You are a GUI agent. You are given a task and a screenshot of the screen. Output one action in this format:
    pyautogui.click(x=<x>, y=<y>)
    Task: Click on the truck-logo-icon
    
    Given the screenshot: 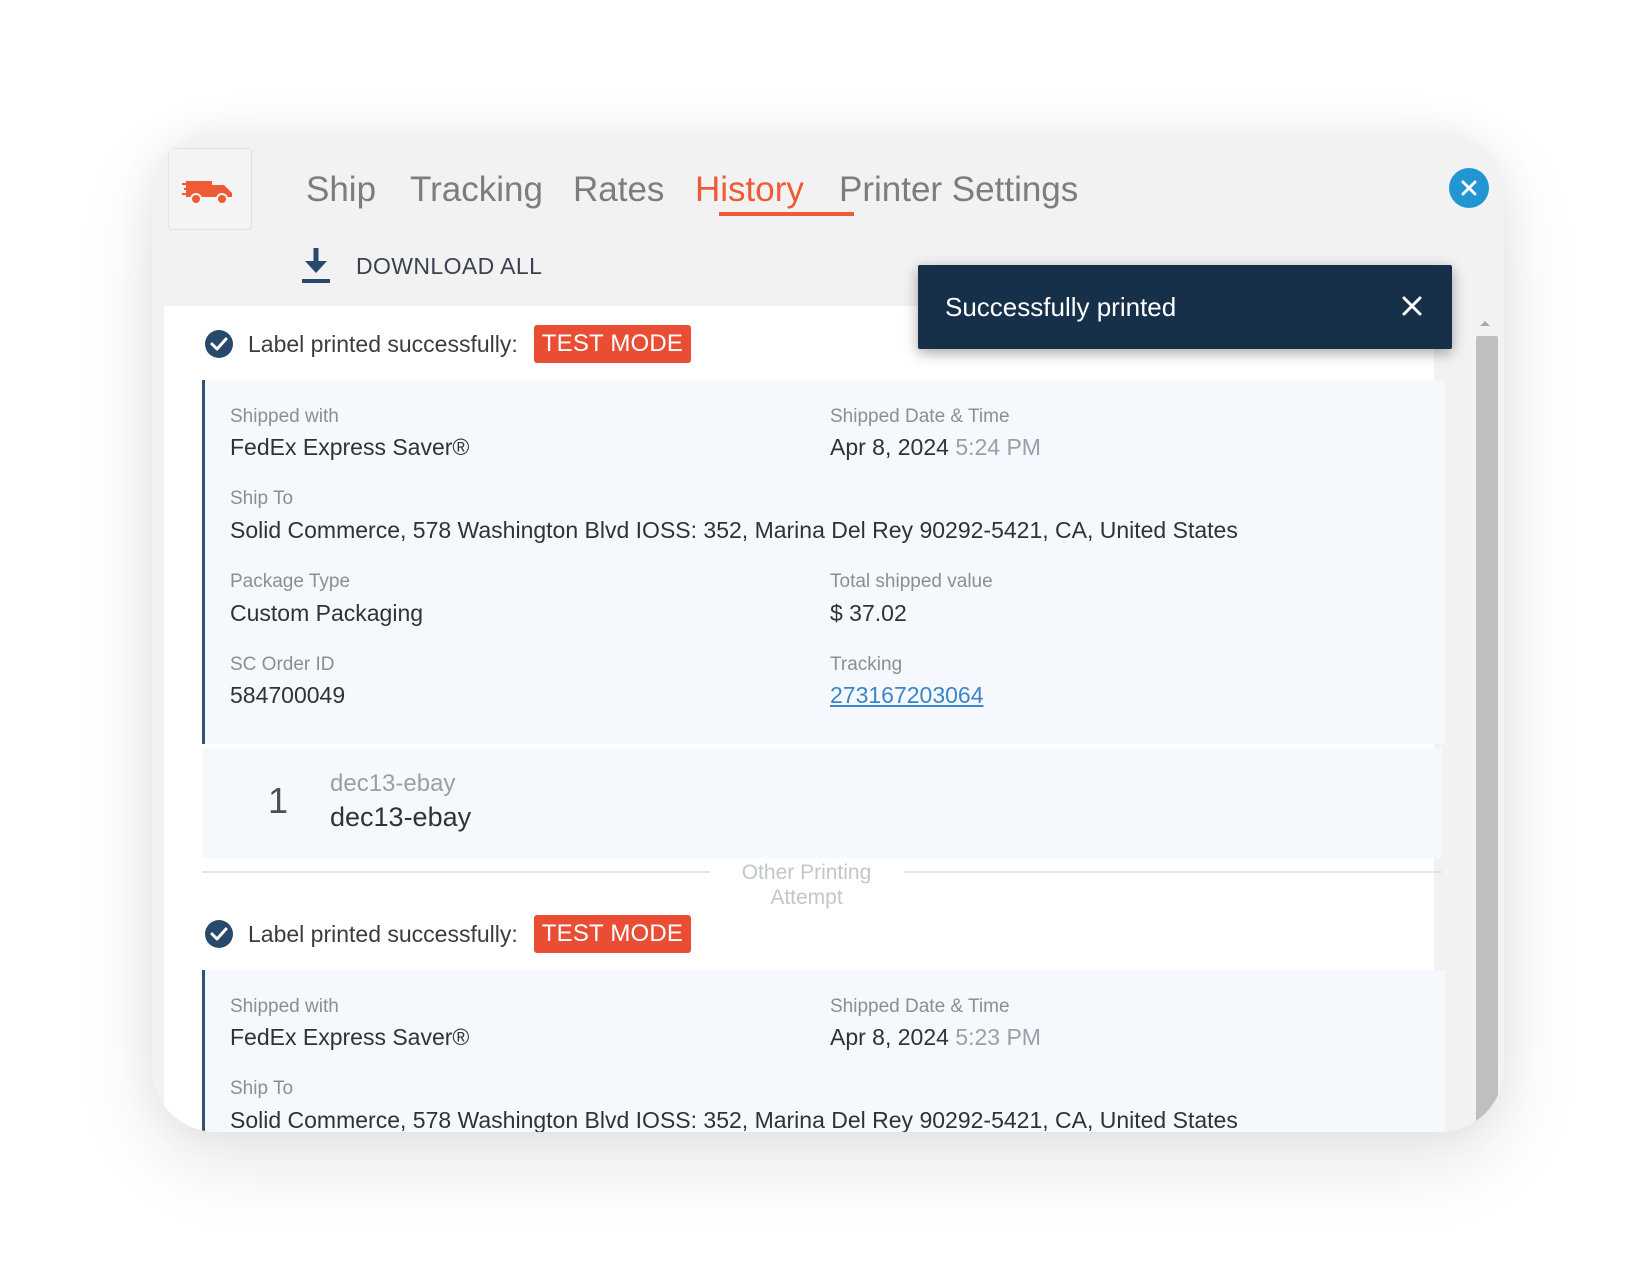 What is the action you would take?
    pyautogui.click(x=207, y=193)
    